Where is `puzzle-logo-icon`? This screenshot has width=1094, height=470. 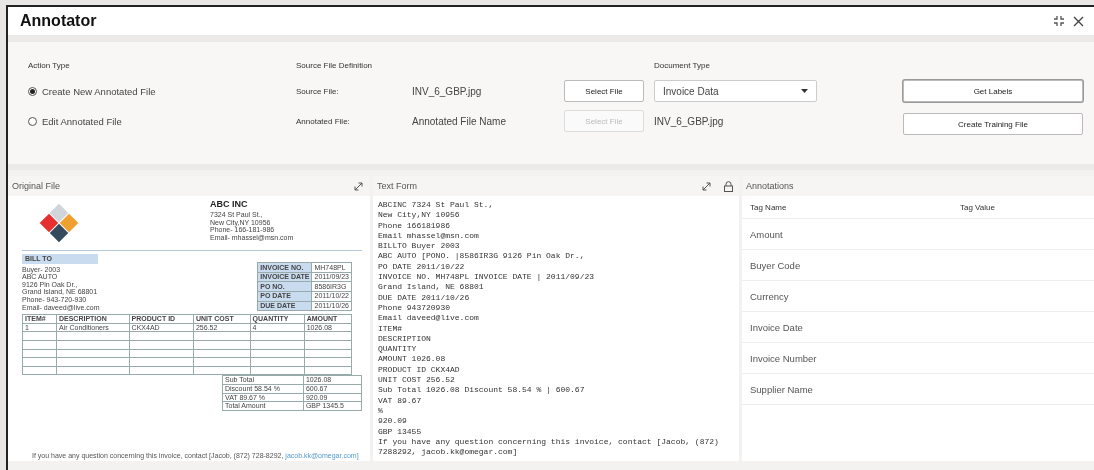
puzzle-logo-icon is located at coordinates (59, 223).